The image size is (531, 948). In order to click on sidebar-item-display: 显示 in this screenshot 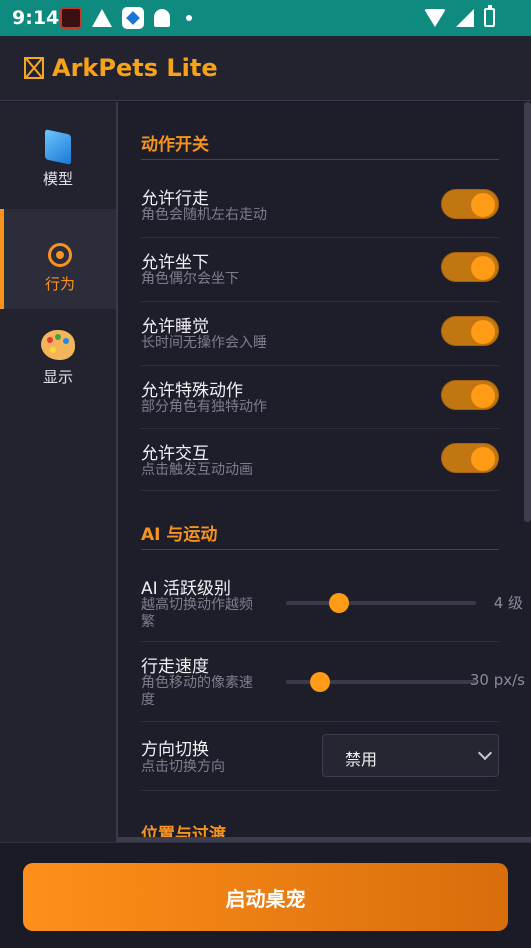, I will do `click(58, 352)`.